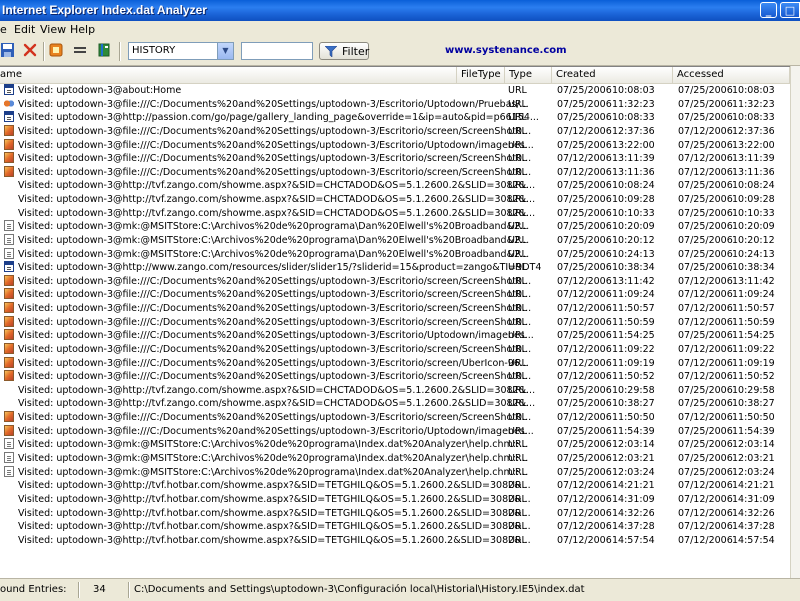 The height and width of the screenshot is (601, 800). Describe the element at coordinates (731, 75) in the screenshot. I see `column-header-accessed: Accessed` at that location.